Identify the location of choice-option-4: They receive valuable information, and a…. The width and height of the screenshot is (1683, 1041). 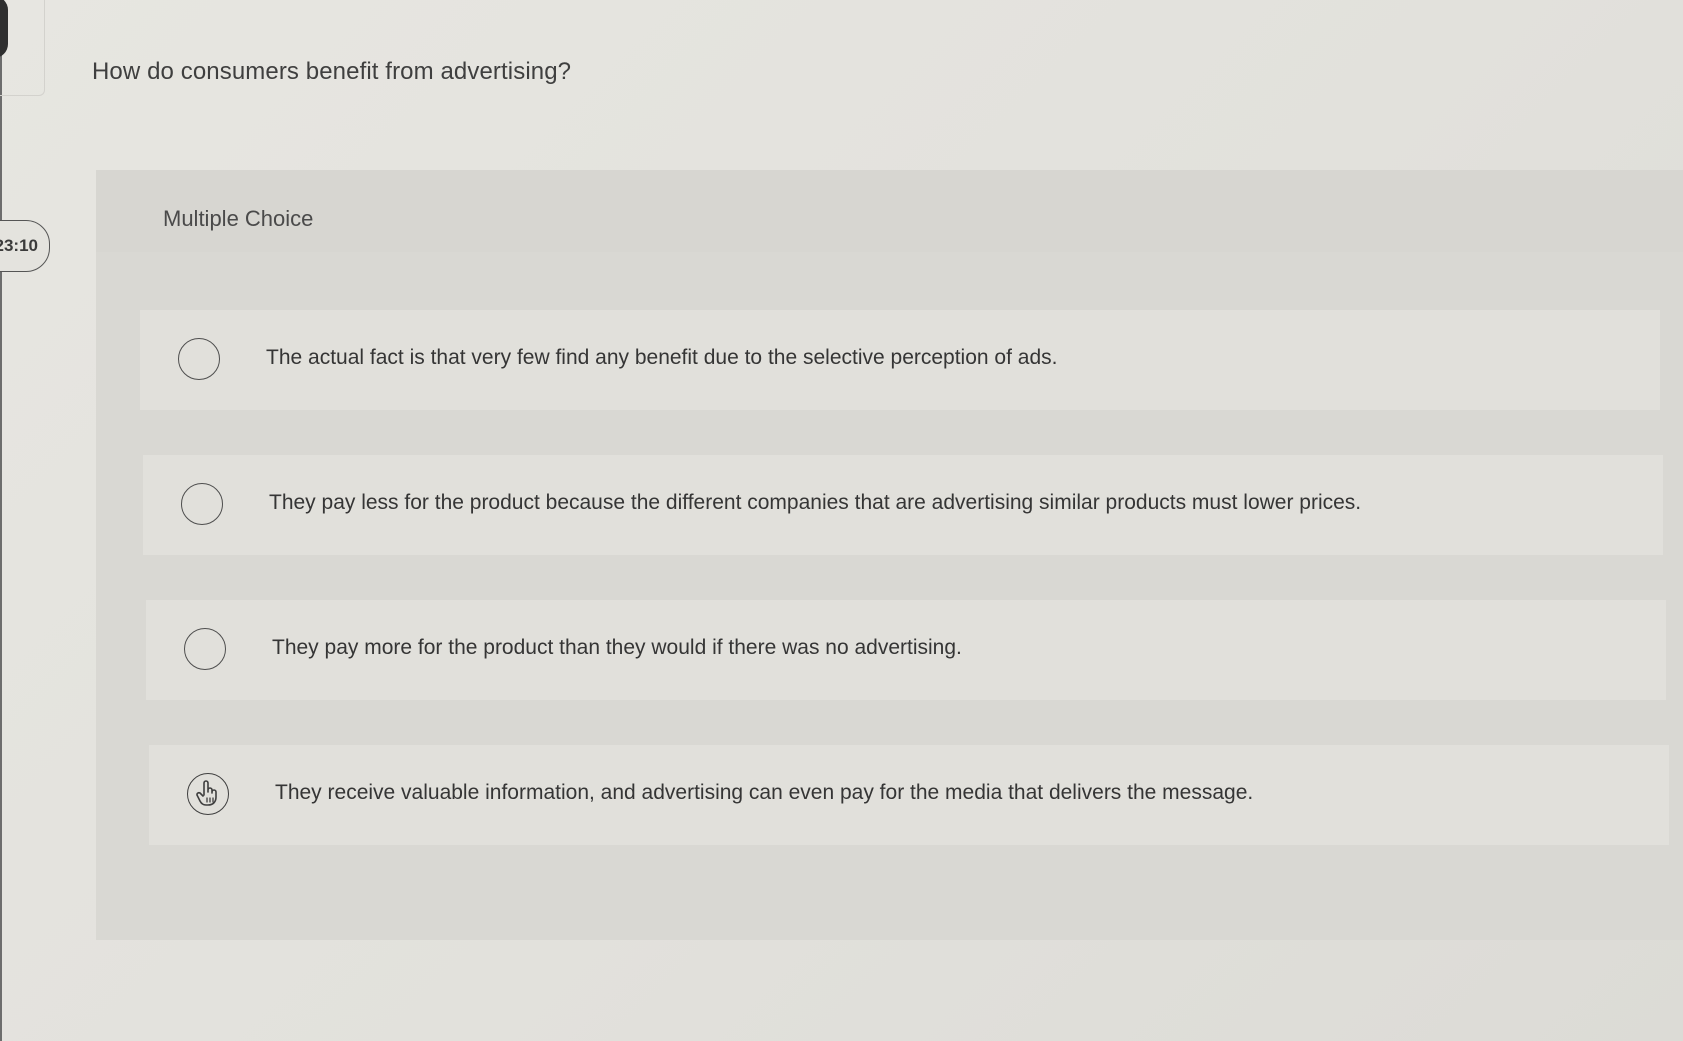
(909, 795).